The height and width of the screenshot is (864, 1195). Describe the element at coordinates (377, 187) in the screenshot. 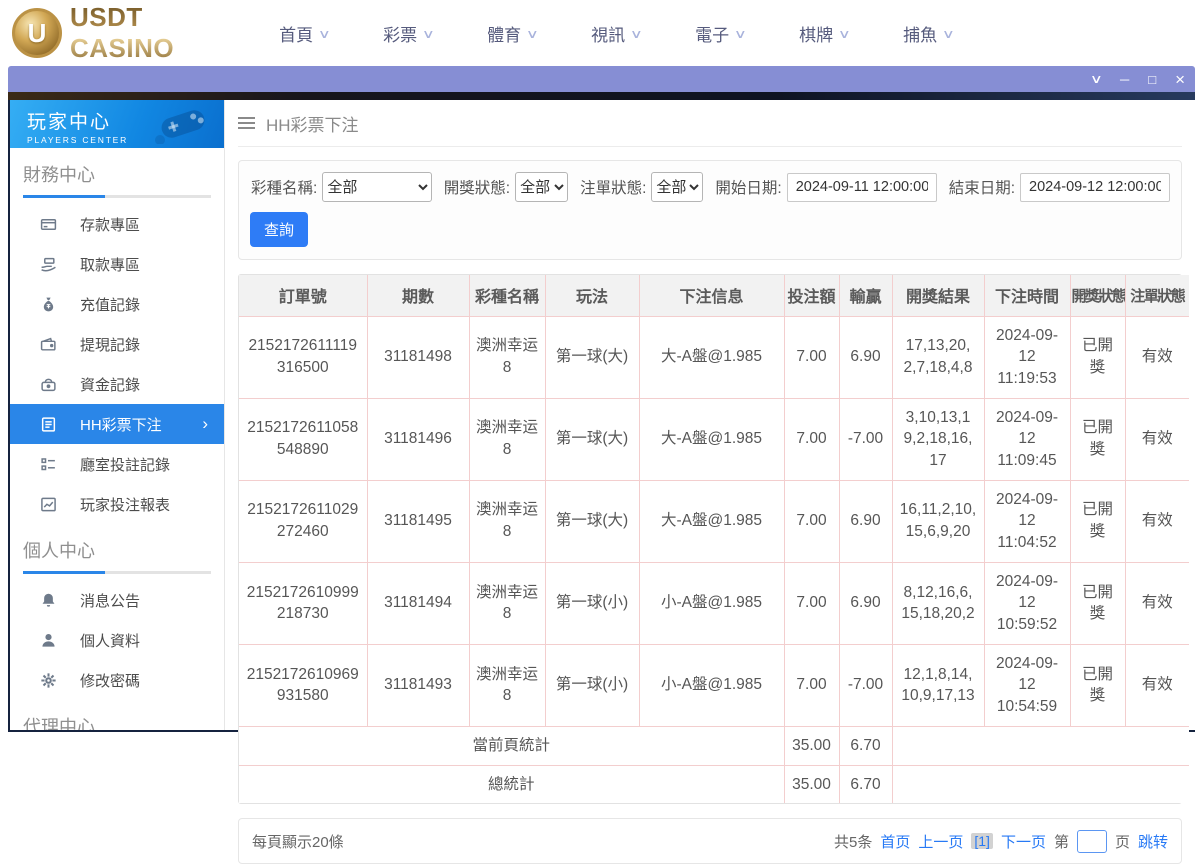

I see `lottery-name-select: 全部` at that location.